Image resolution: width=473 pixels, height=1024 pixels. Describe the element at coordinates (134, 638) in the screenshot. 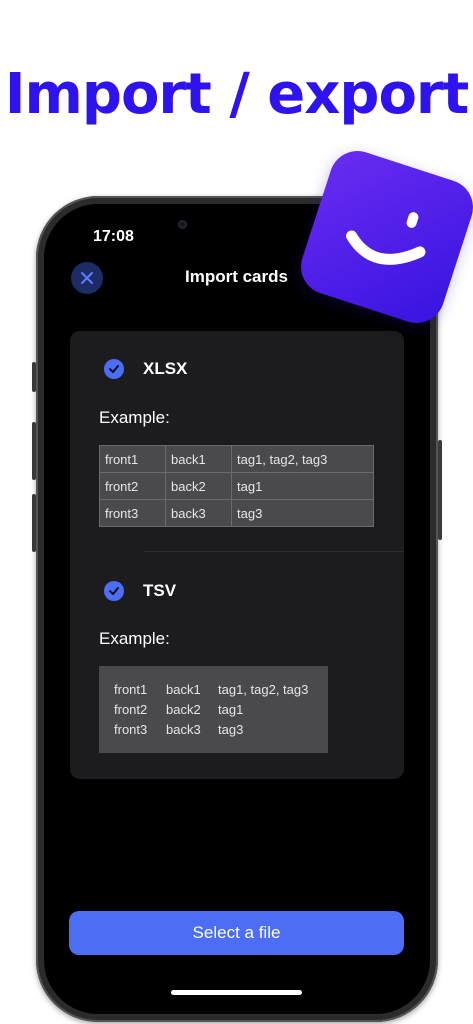

I see `tsv-example-label: Example:` at that location.